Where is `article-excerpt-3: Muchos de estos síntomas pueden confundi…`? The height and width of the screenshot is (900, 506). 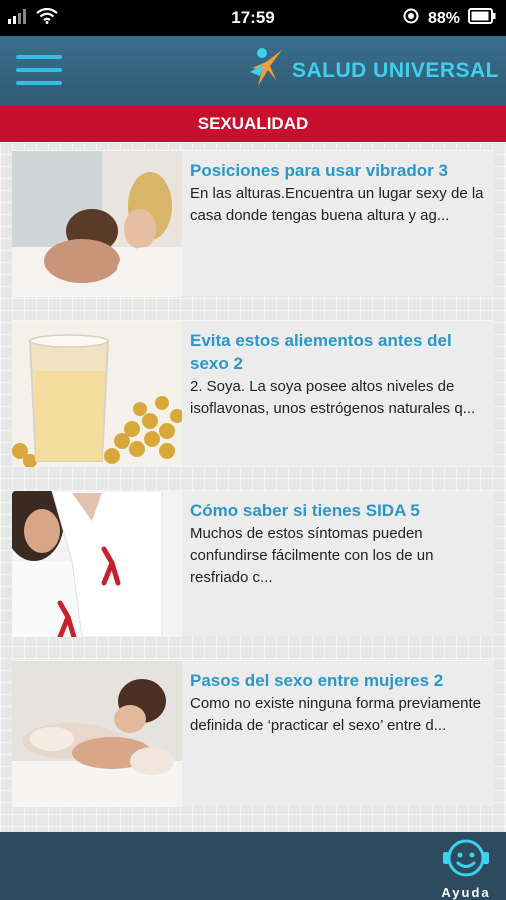
article-excerpt-3: Muchos de estos síntomas pueden confundi… is located at coordinates (312, 555).